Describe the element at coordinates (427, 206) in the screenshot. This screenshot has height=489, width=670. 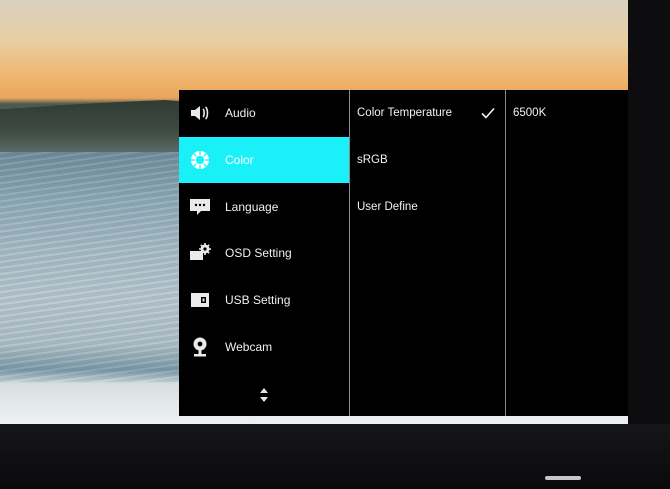
I see `submenu-item-user-define: User Define` at that location.